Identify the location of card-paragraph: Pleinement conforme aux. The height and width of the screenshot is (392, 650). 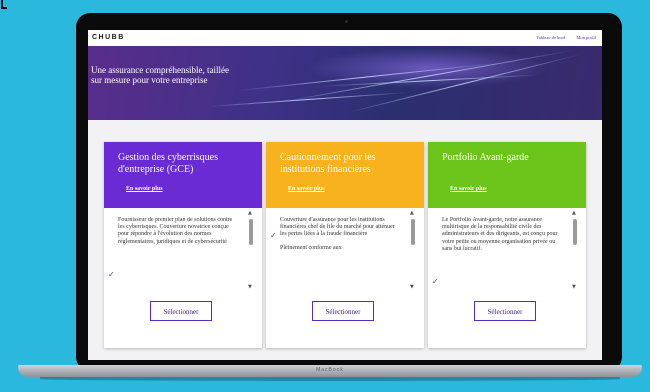
(311, 247).